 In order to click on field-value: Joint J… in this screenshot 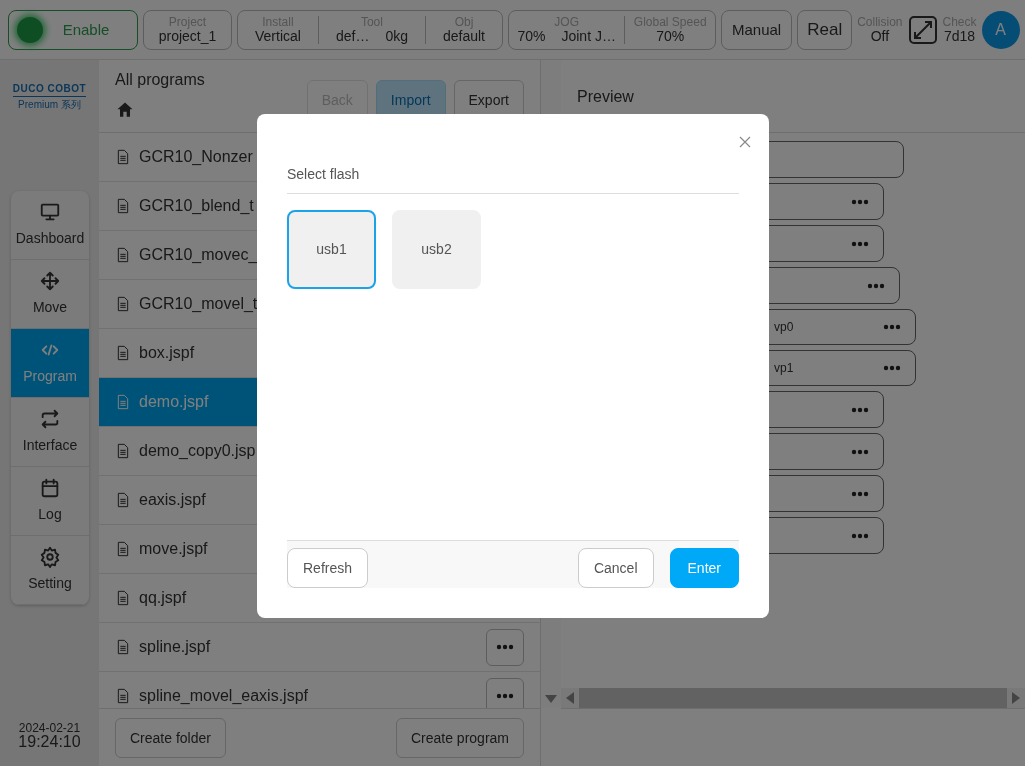, I will do `click(588, 36)`.